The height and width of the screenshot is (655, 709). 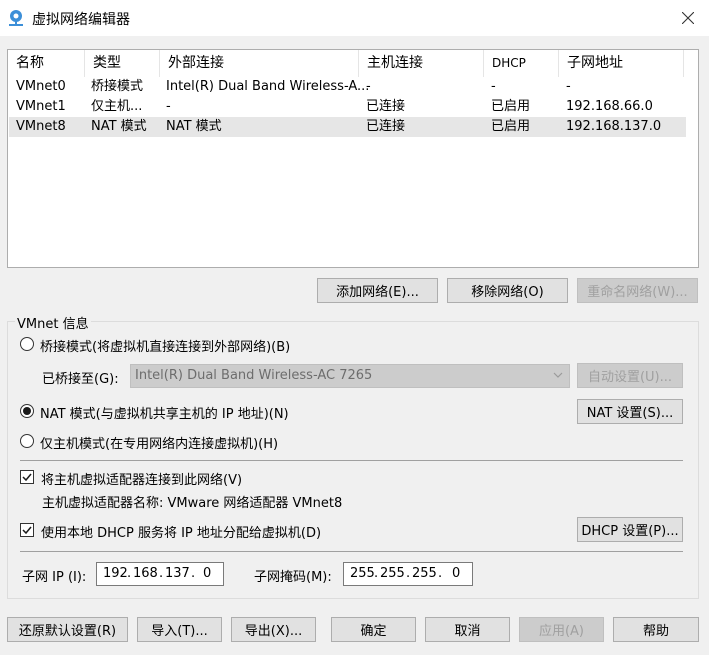 I want to click on dhcp-checkbox, so click(x=27, y=530).